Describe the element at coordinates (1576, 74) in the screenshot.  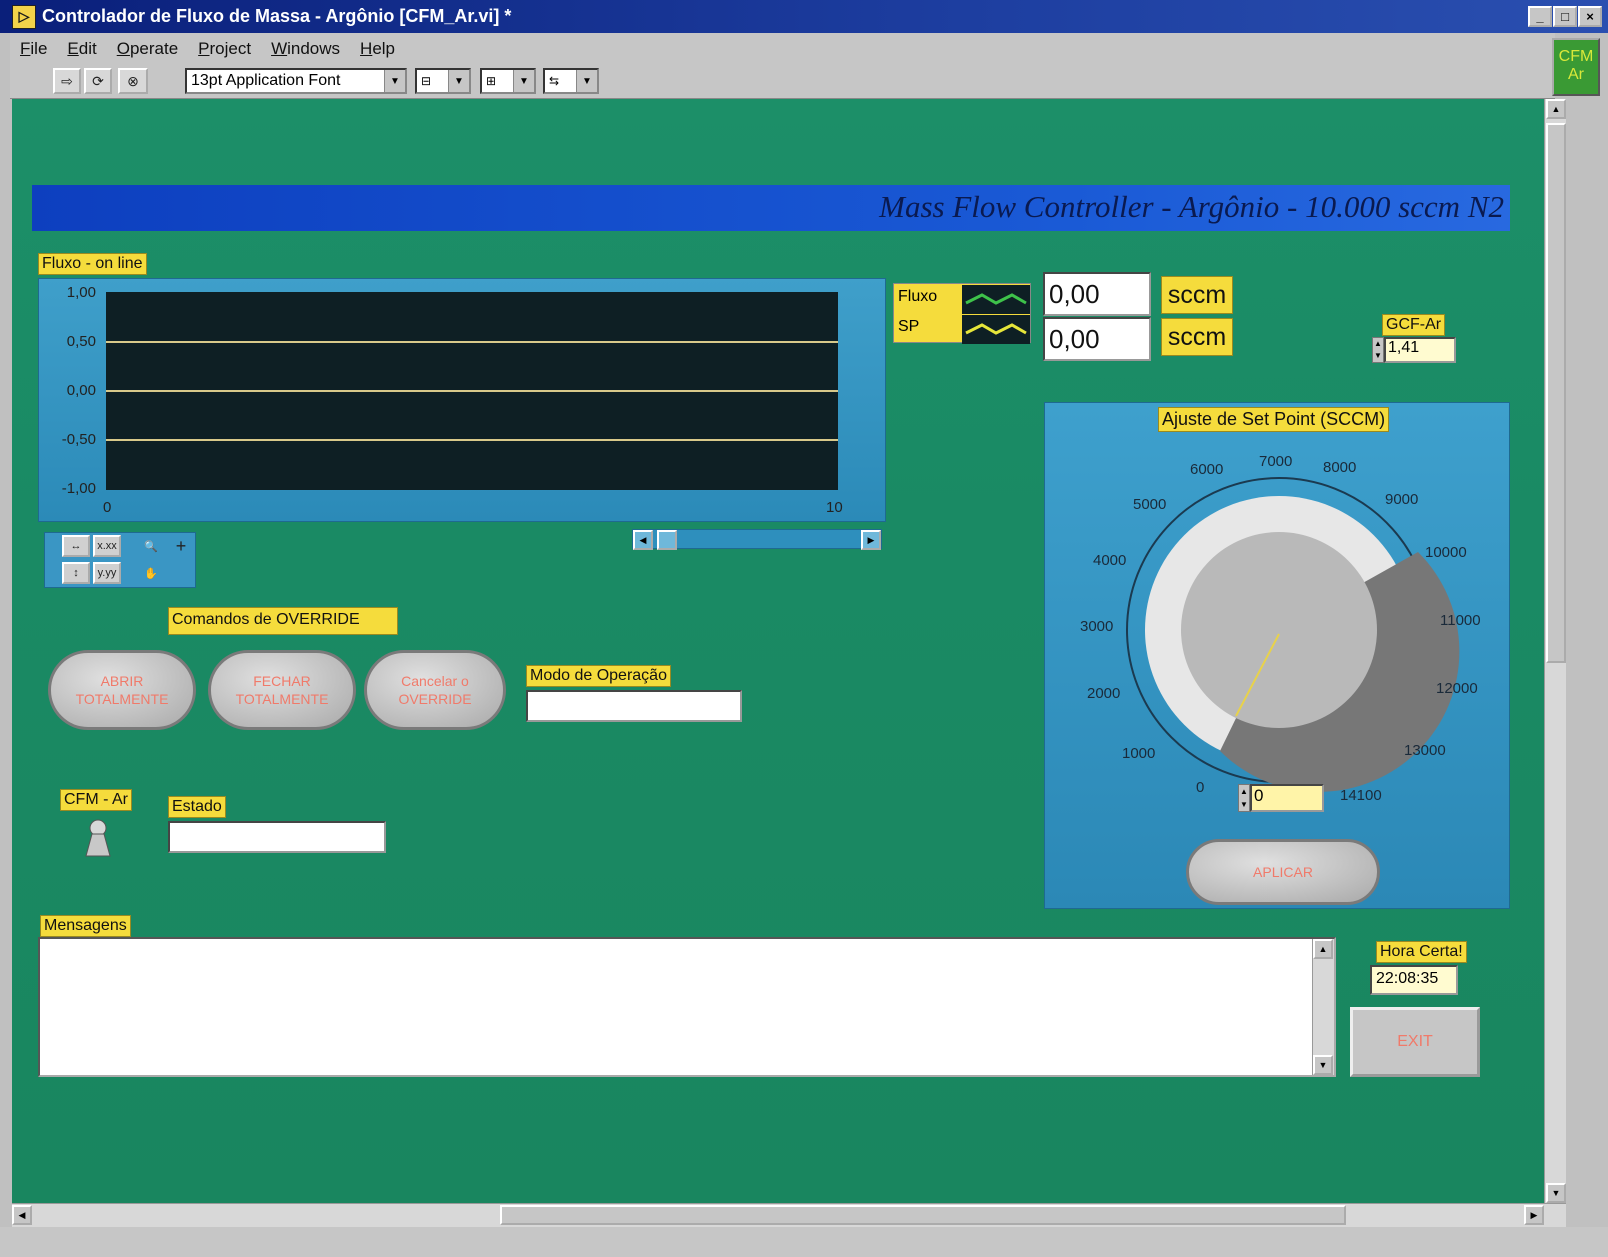
I see `vi-icon-line2: Ar` at that location.